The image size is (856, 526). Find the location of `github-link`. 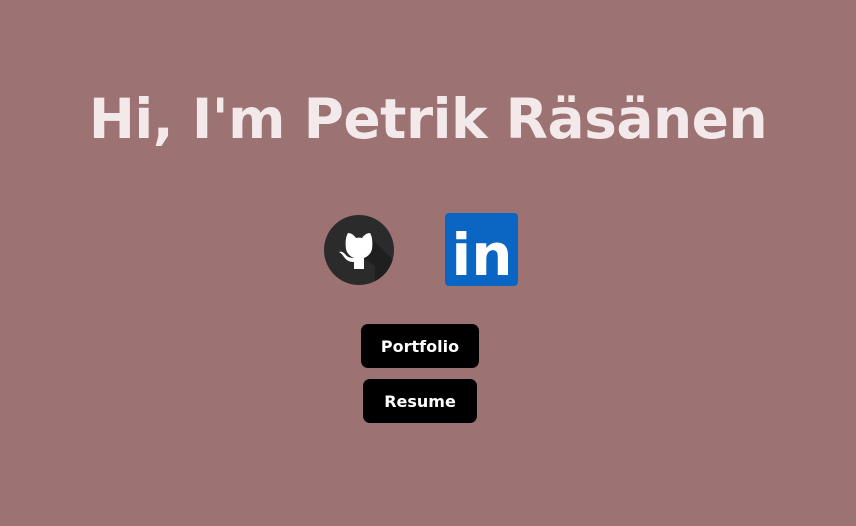

github-link is located at coordinates (359, 250).